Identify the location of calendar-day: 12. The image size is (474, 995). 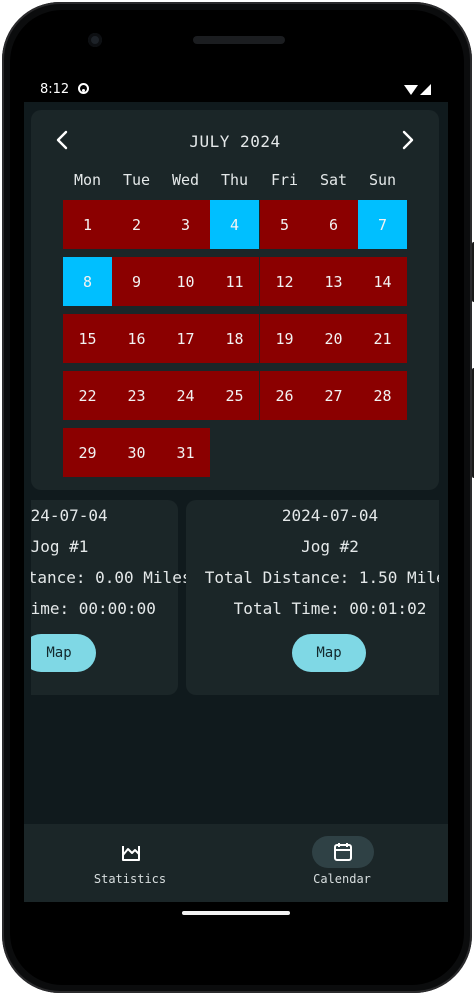
(284, 281).